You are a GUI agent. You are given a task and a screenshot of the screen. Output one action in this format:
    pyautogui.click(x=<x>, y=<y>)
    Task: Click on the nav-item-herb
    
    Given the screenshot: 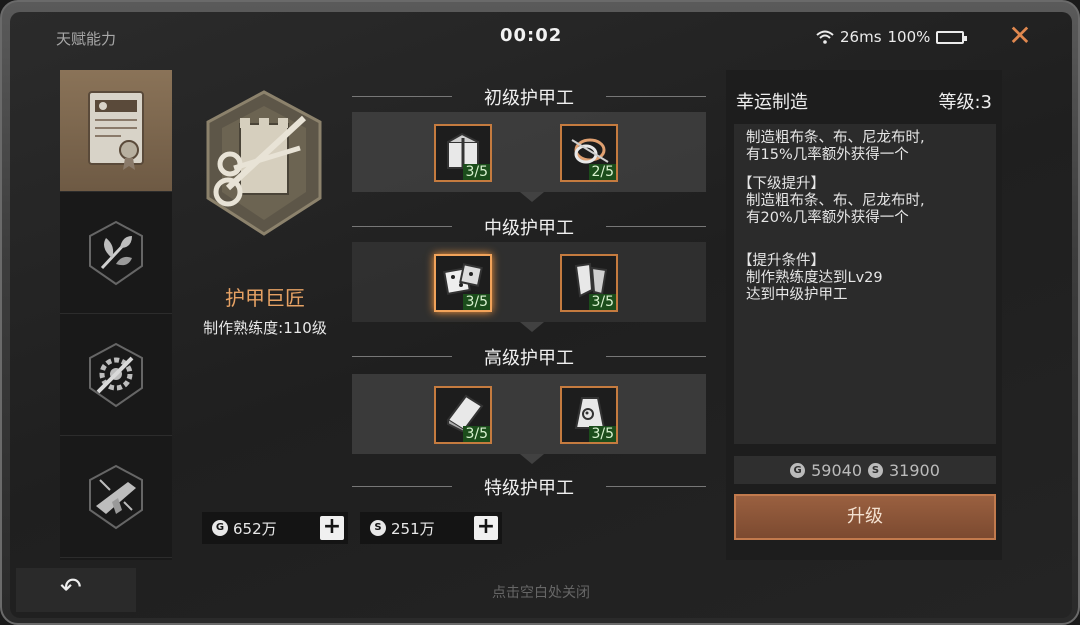 What is the action you would take?
    pyautogui.click(x=116, y=253)
    